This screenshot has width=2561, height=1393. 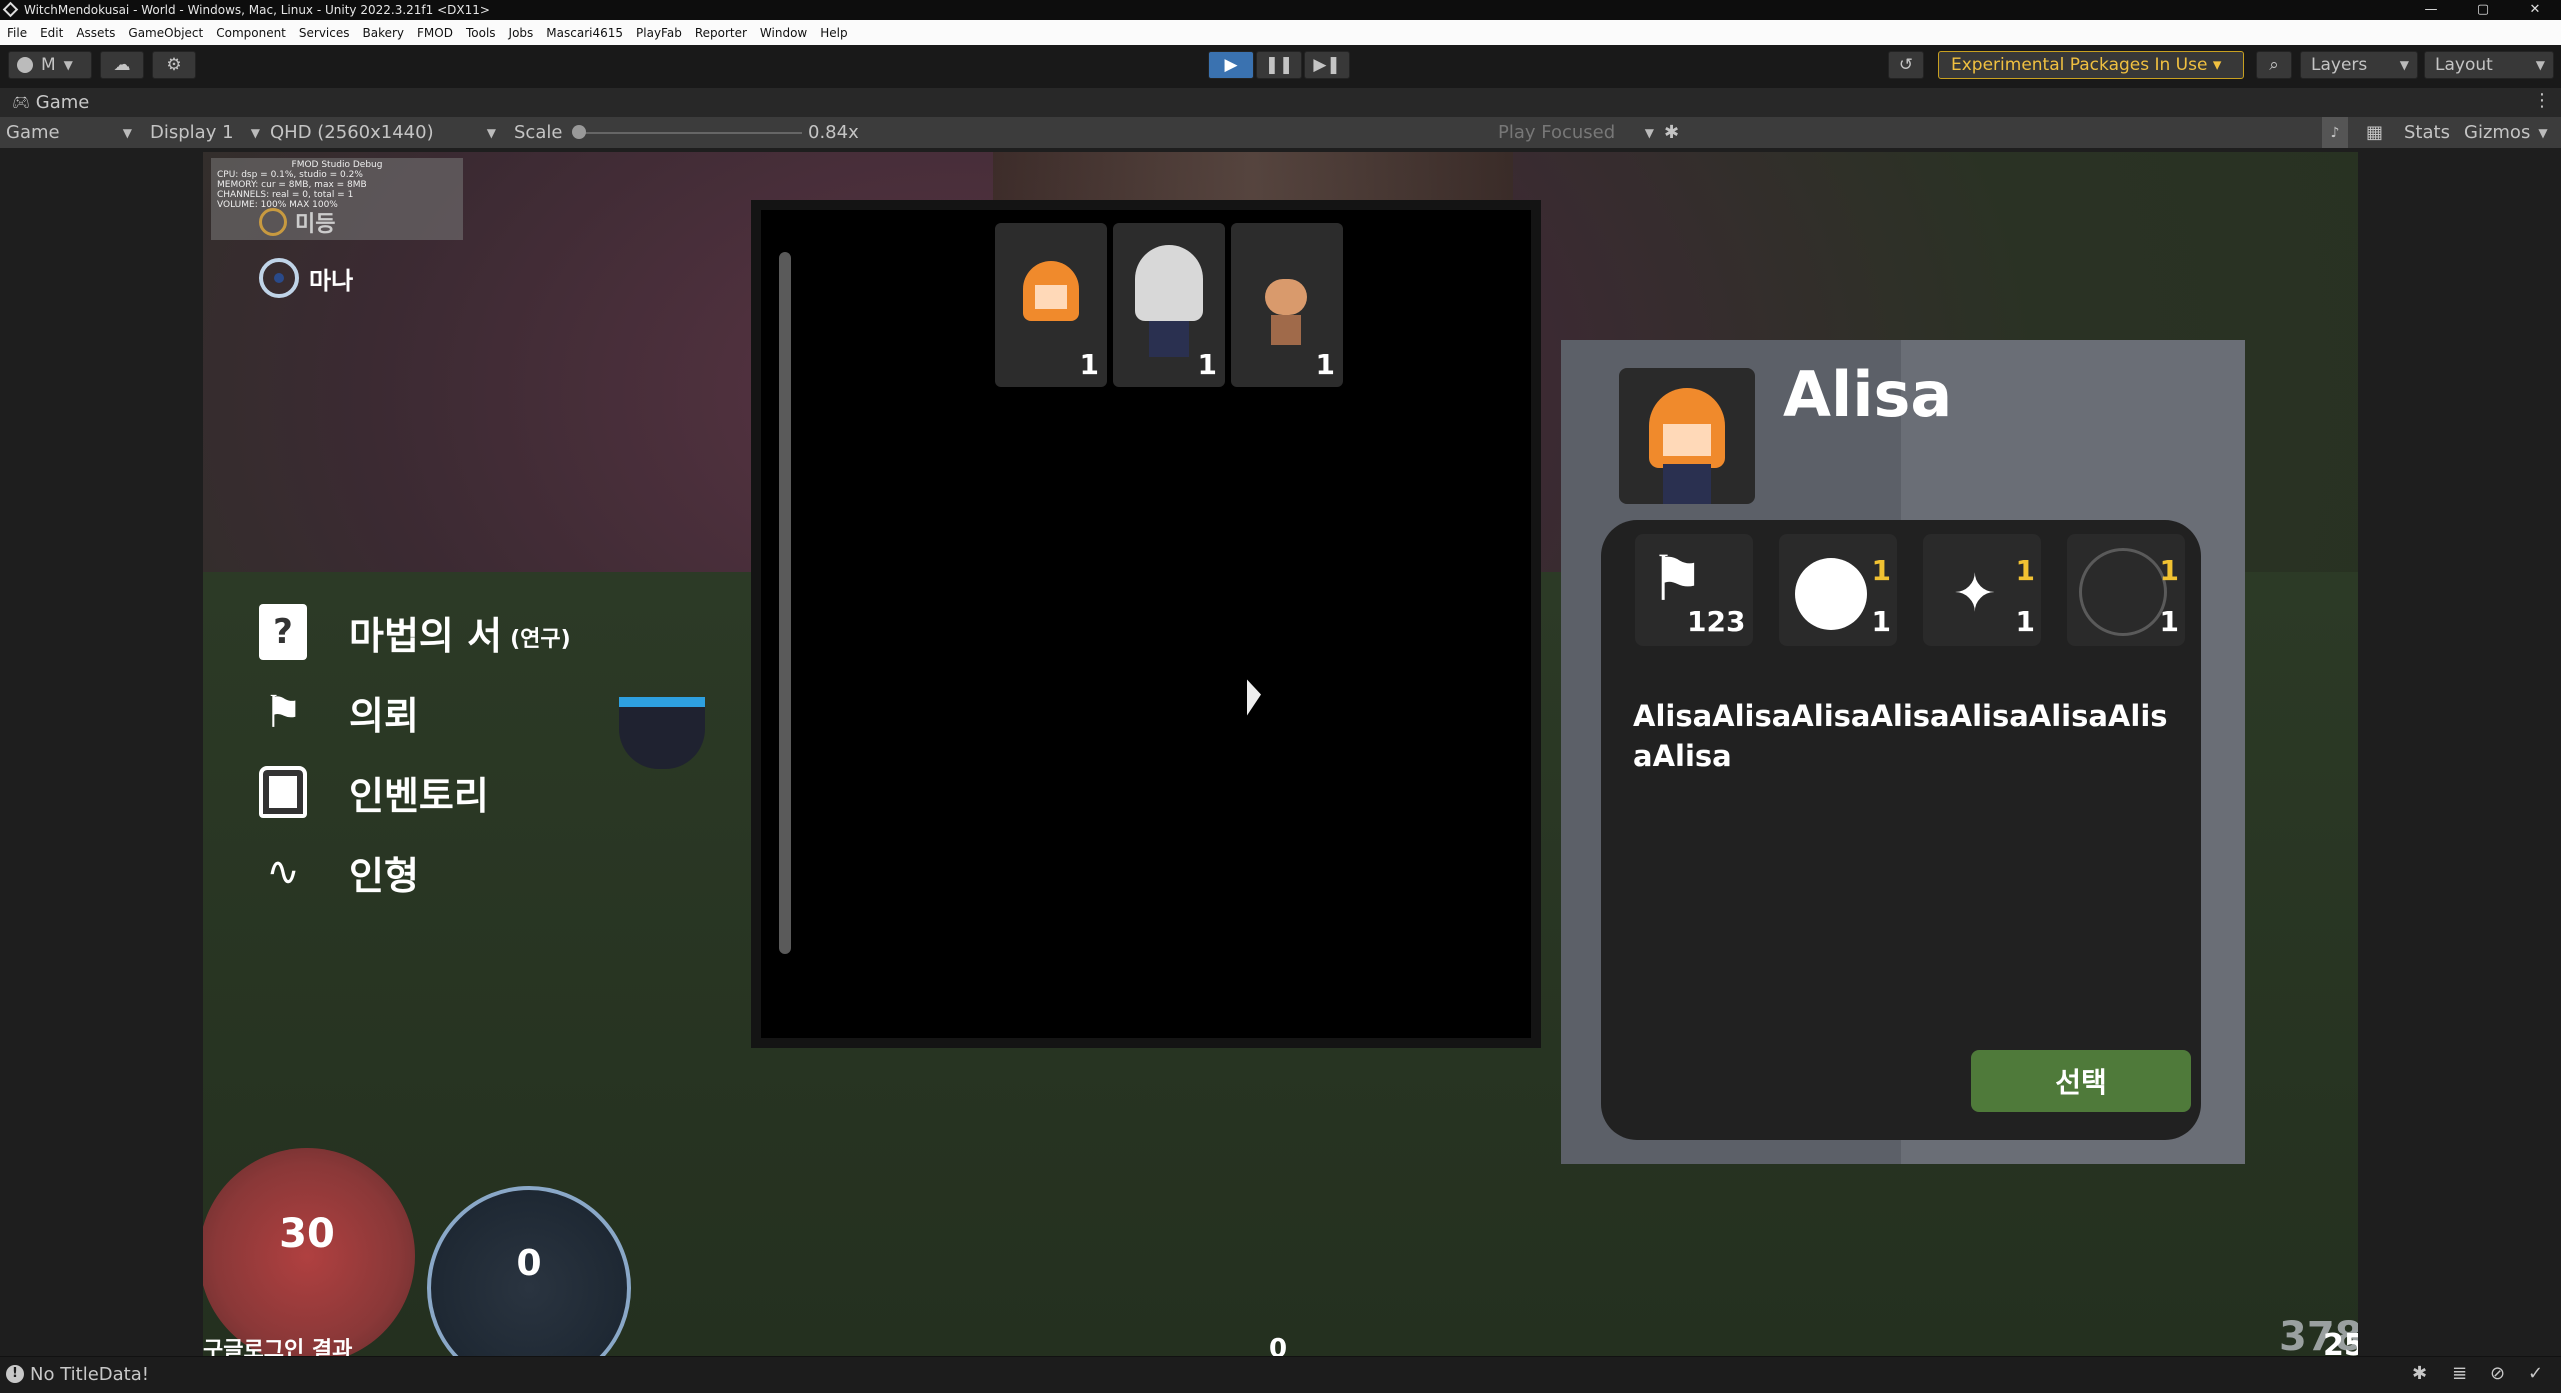 What do you see at coordinates (205, 132) in the screenshot?
I see `display-dropdown: Display 1 ▼` at bounding box center [205, 132].